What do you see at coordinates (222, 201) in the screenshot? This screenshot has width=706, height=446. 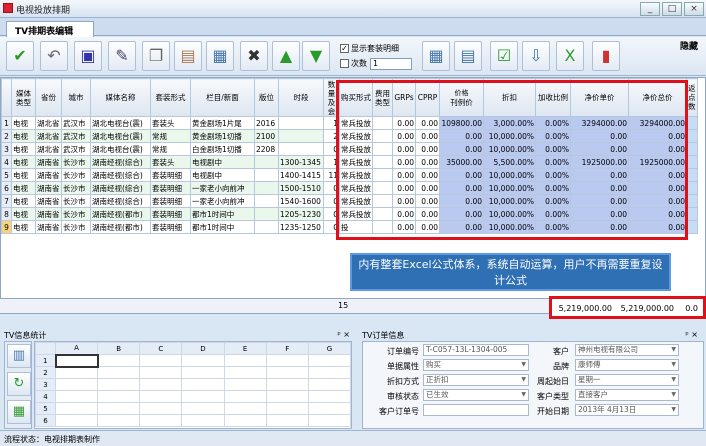 I see `cell-col: 一家老小向前冲` at bounding box center [222, 201].